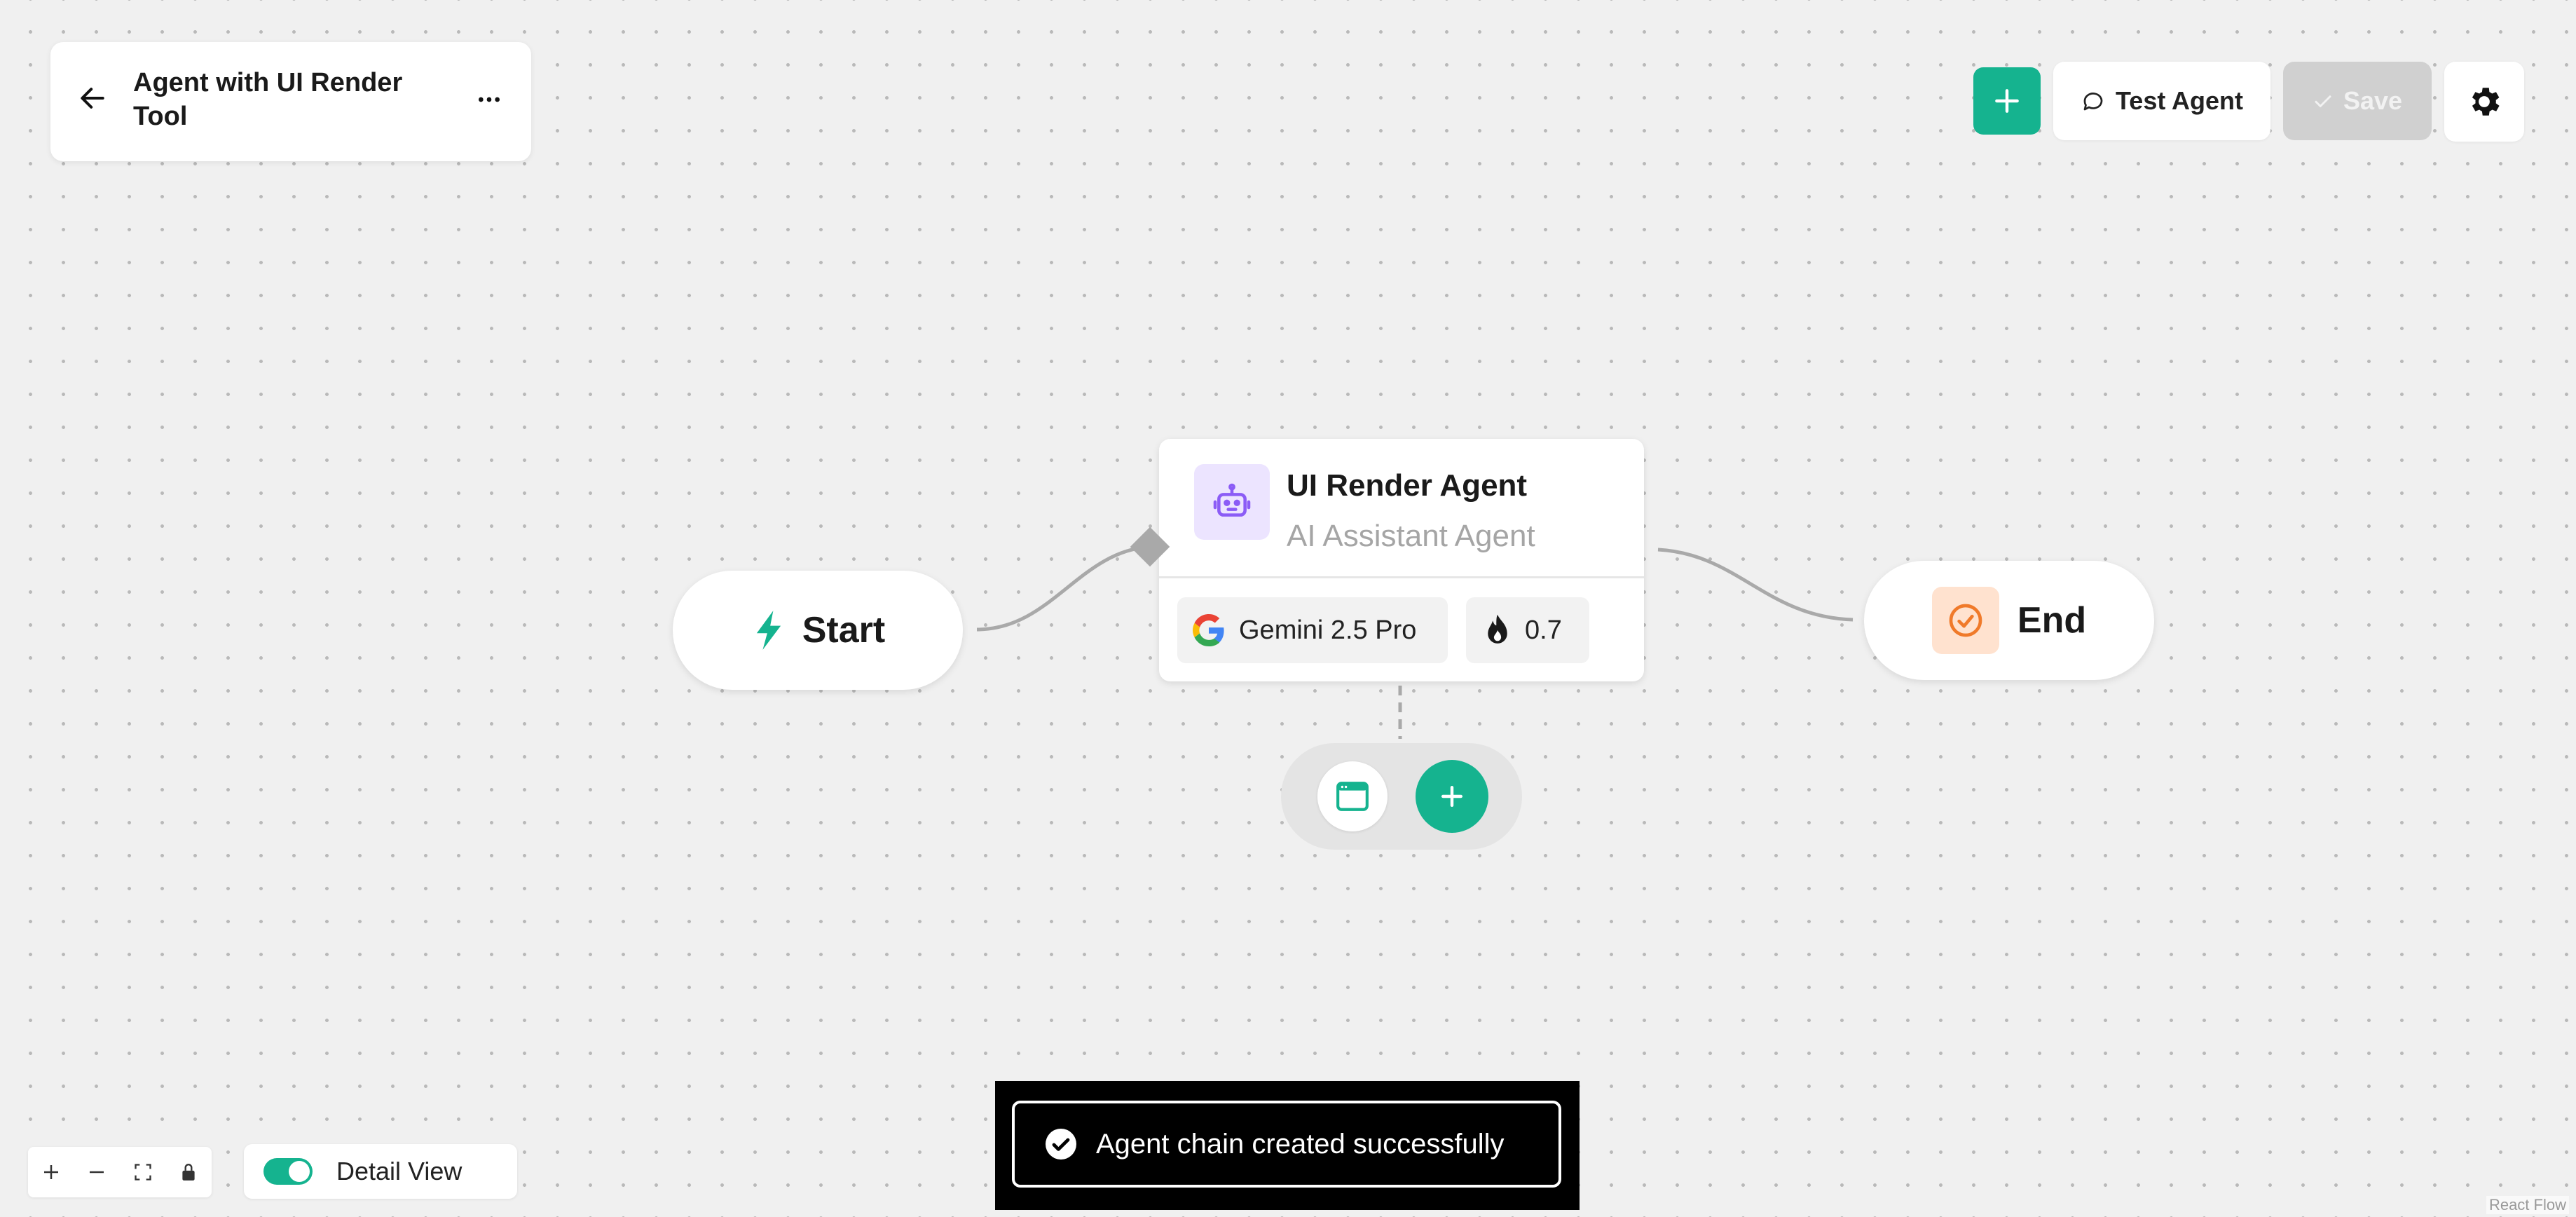 Image resolution: width=2576 pixels, height=1217 pixels. I want to click on agent-node-divider, so click(1401, 577).